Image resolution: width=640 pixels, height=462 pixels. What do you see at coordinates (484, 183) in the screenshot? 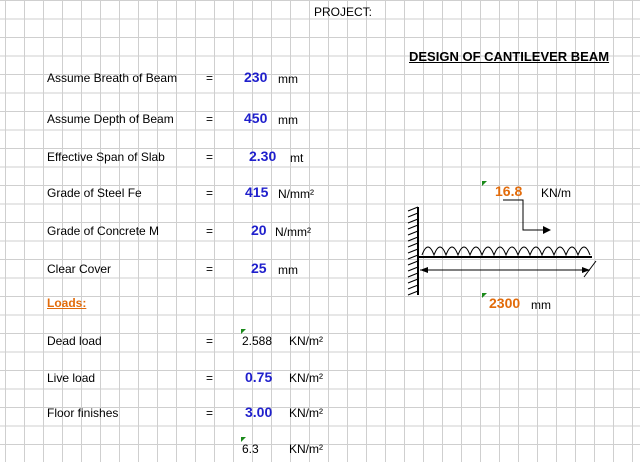
I see `comment-marker-icon` at bounding box center [484, 183].